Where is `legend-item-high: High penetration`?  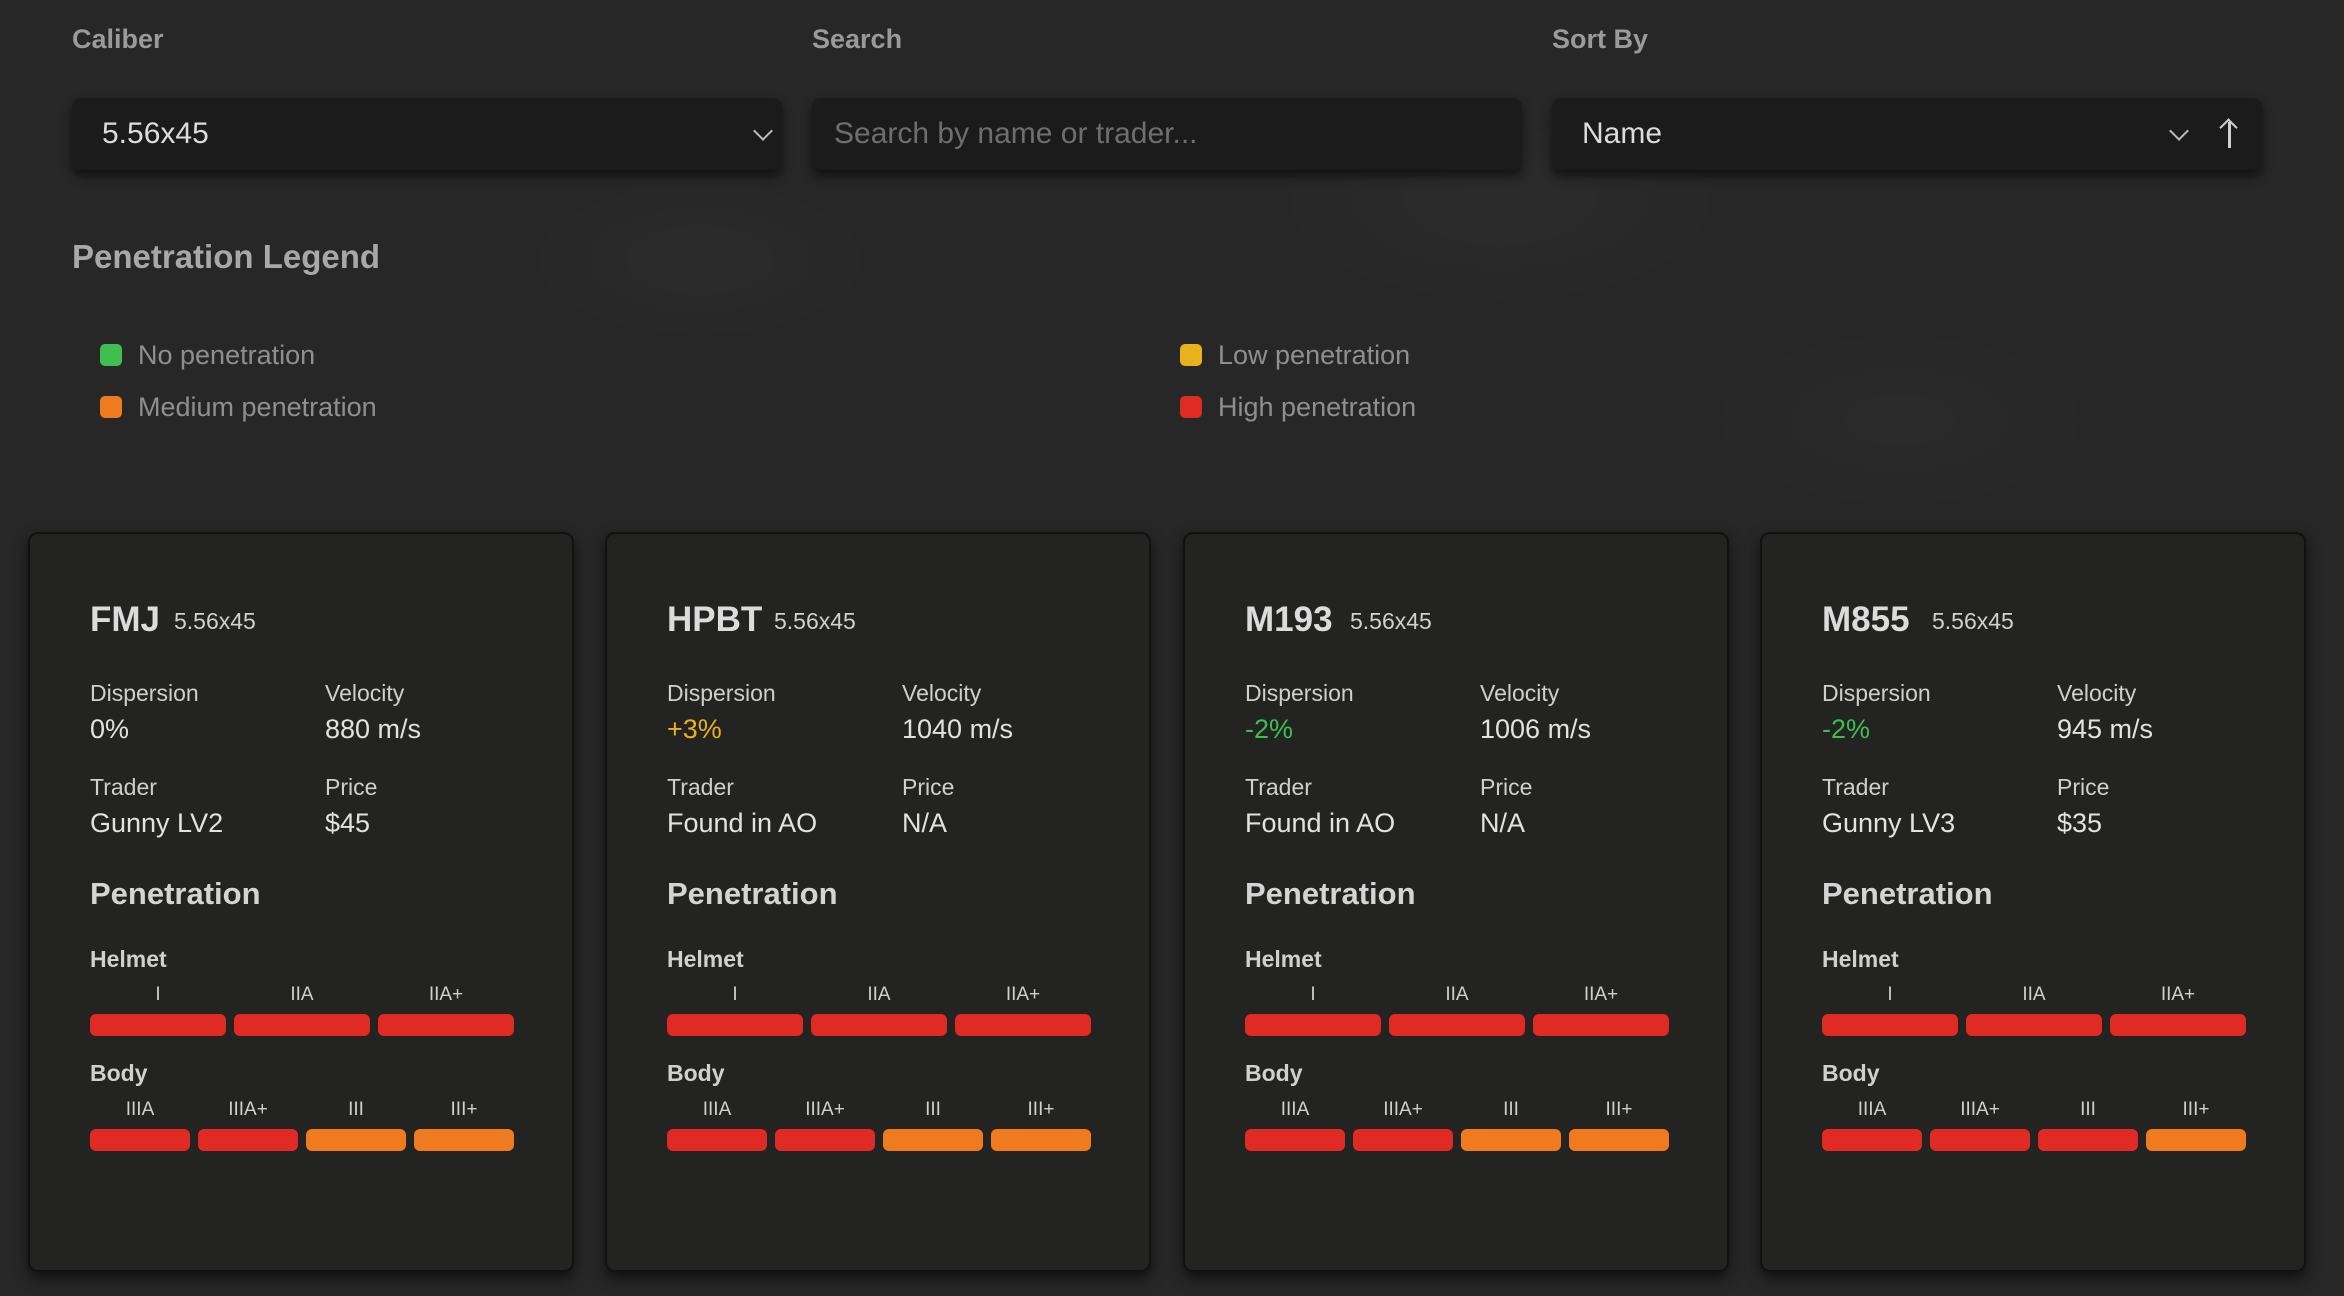
legend-item-high: High penetration is located at coordinates (1298, 407).